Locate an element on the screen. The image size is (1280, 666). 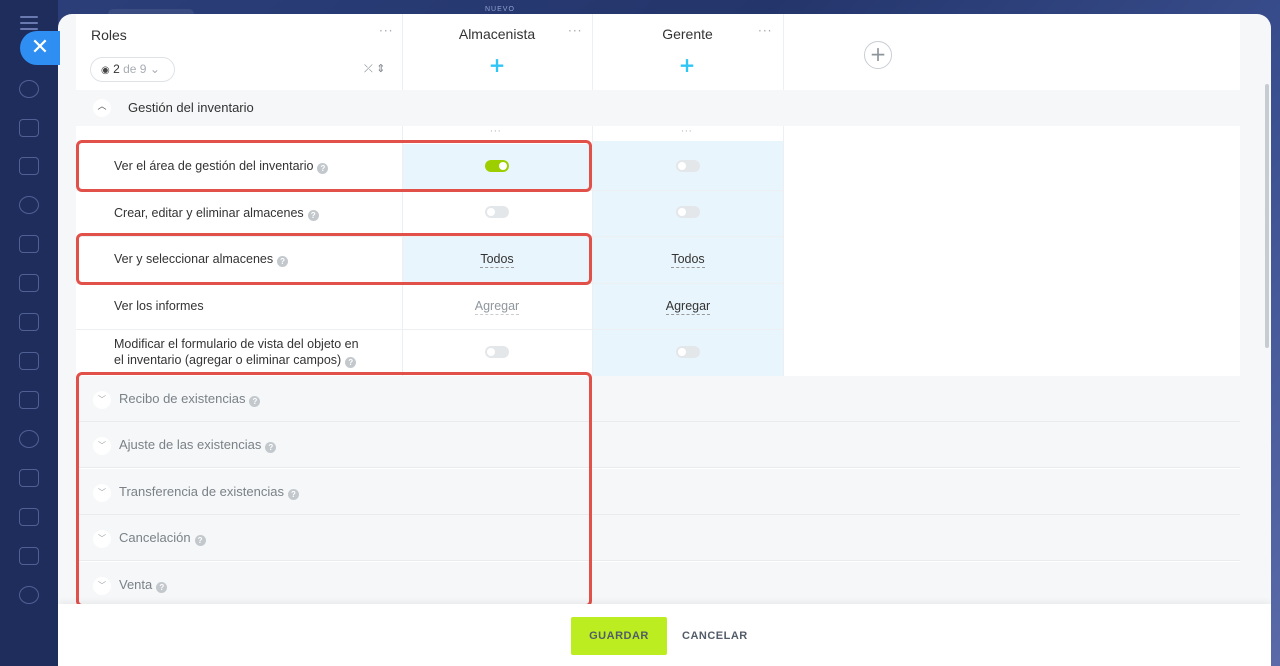
filter-shown-count: 2 is located at coordinates (116, 69).